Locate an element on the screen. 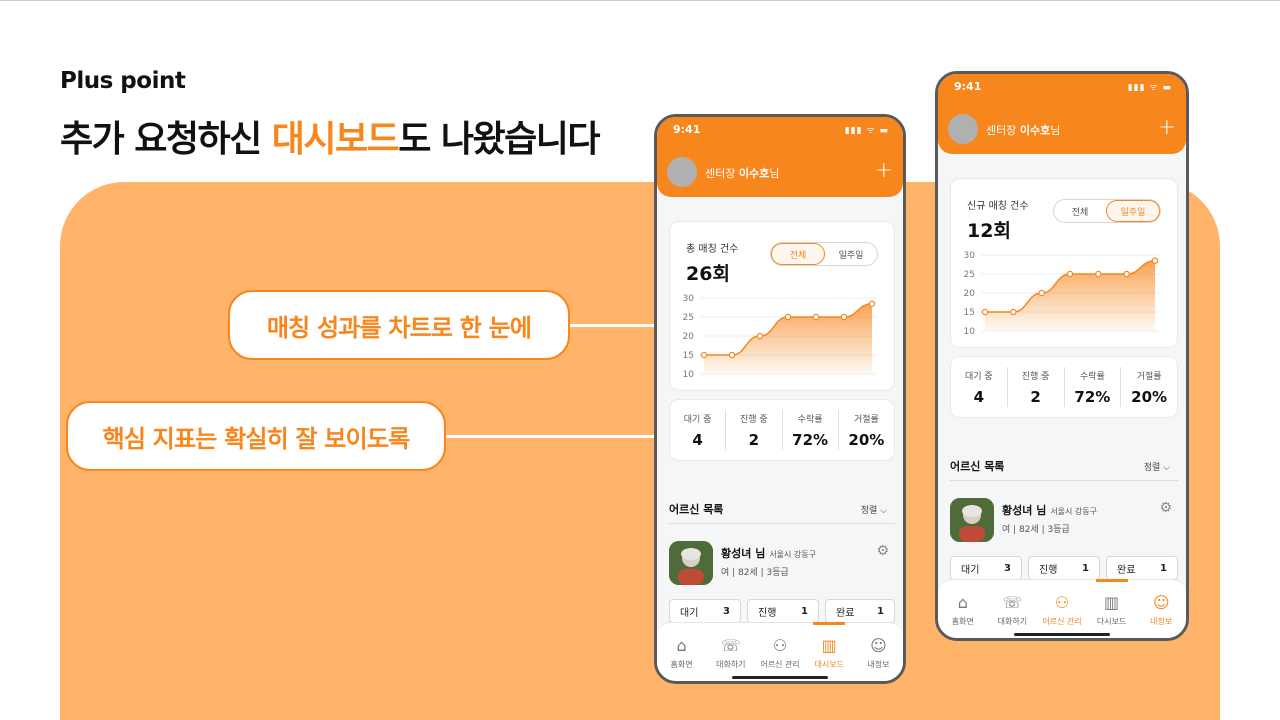 The width and height of the screenshot is (1280, 720). metric-accept-rate: 수락률 72% is located at coordinates (1093, 387).